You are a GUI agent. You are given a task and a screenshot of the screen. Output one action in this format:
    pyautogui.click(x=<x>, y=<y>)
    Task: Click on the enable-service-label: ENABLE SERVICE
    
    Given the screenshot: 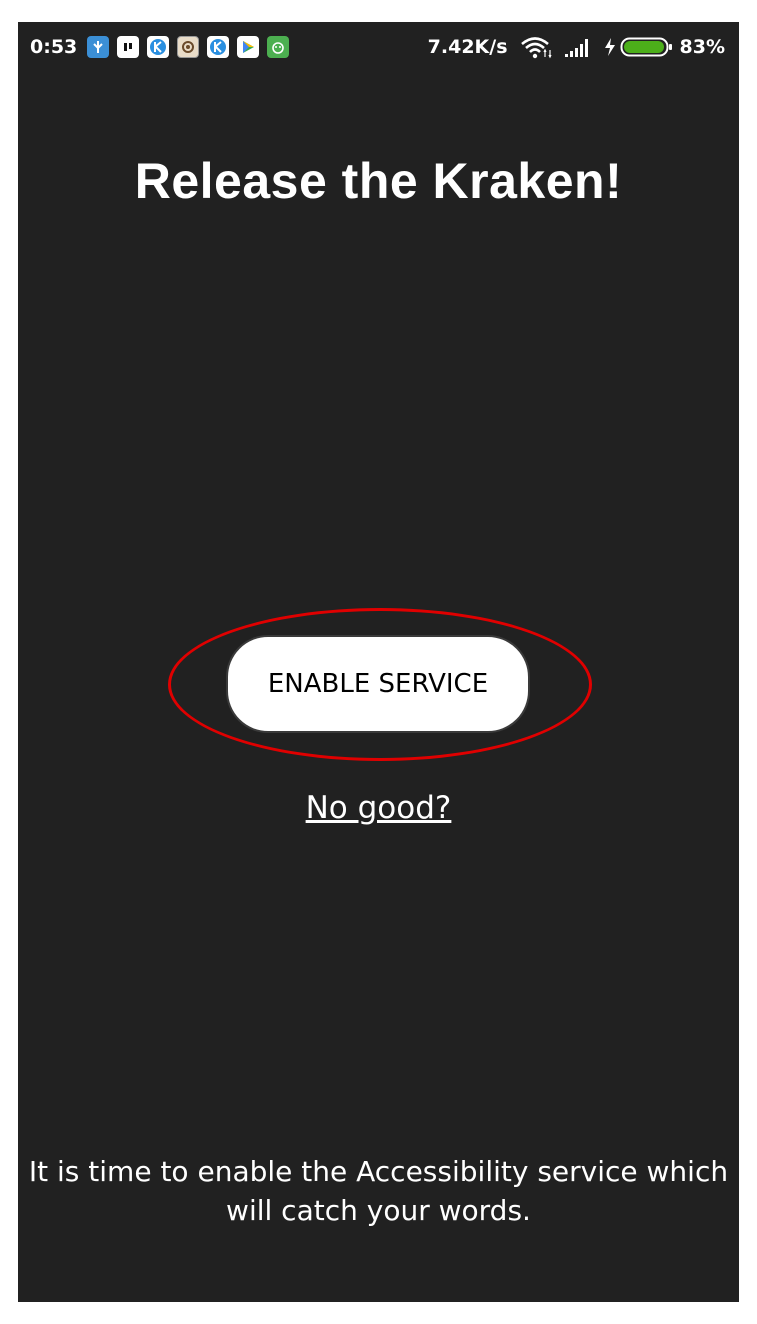 What is the action you would take?
    pyautogui.click(x=378, y=684)
    